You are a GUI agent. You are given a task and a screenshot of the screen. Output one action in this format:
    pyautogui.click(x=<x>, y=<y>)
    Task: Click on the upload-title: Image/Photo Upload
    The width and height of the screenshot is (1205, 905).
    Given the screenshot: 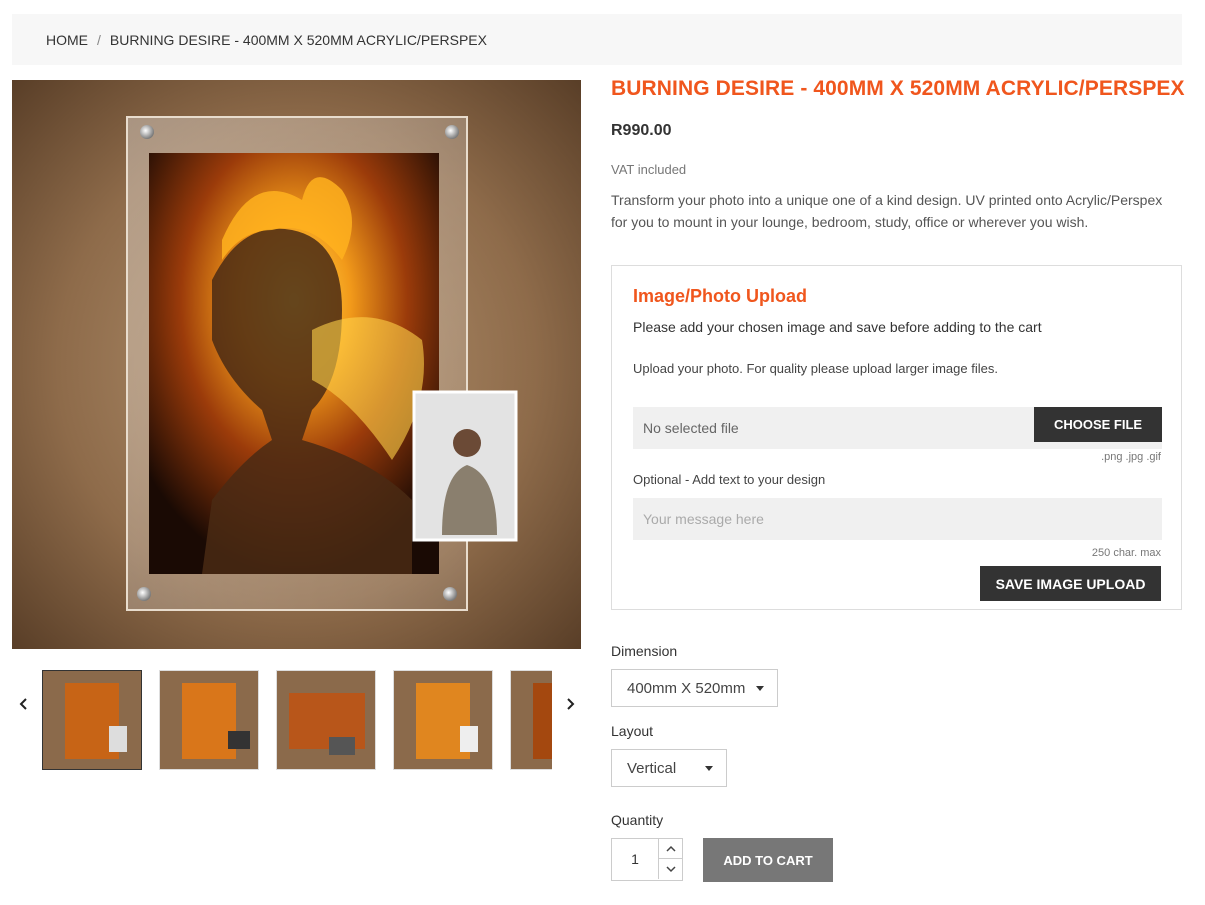 What is the action you would take?
    pyautogui.click(x=720, y=296)
    